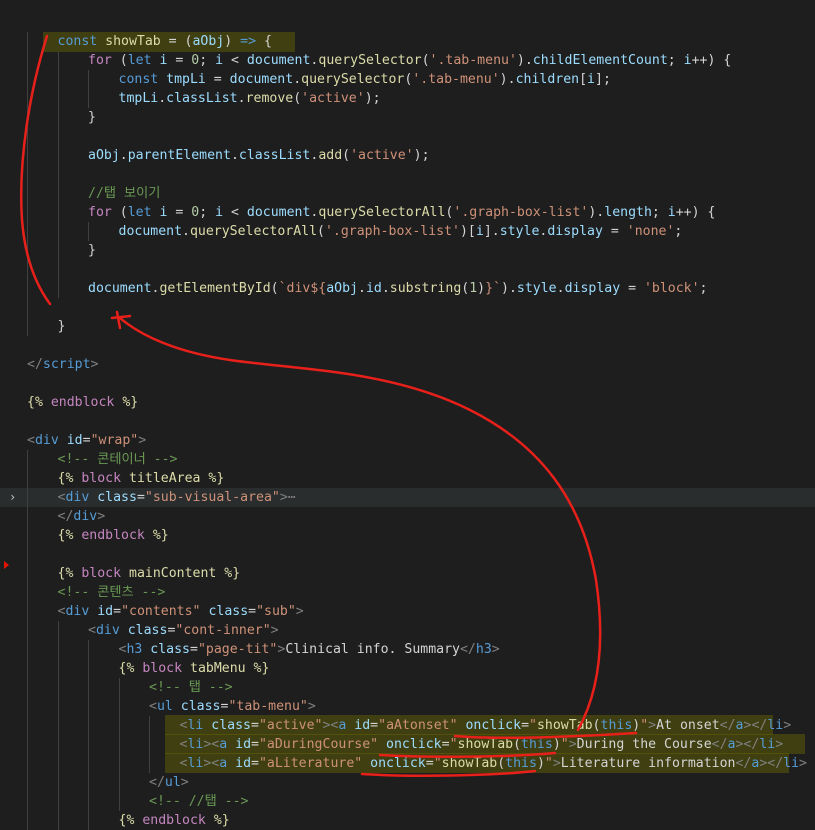 The width and height of the screenshot is (815, 830). Describe the element at coordinates (342, 288) in the screenshot. I see `code-token: aObj` at that location.